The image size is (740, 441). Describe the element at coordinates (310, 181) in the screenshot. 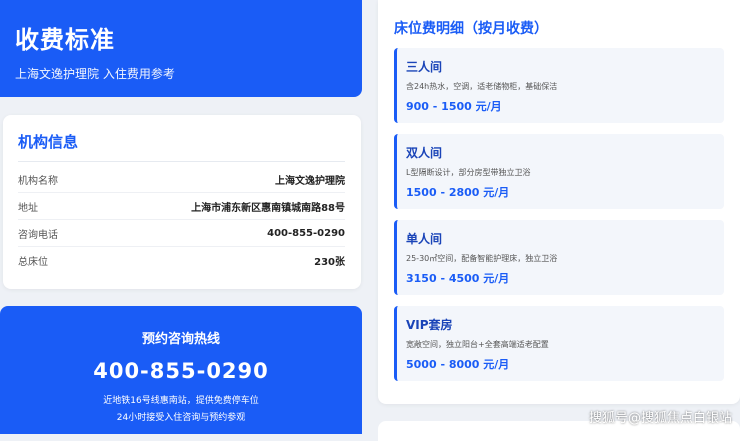

I see `info-value: 上海文逸护理院` at that location.